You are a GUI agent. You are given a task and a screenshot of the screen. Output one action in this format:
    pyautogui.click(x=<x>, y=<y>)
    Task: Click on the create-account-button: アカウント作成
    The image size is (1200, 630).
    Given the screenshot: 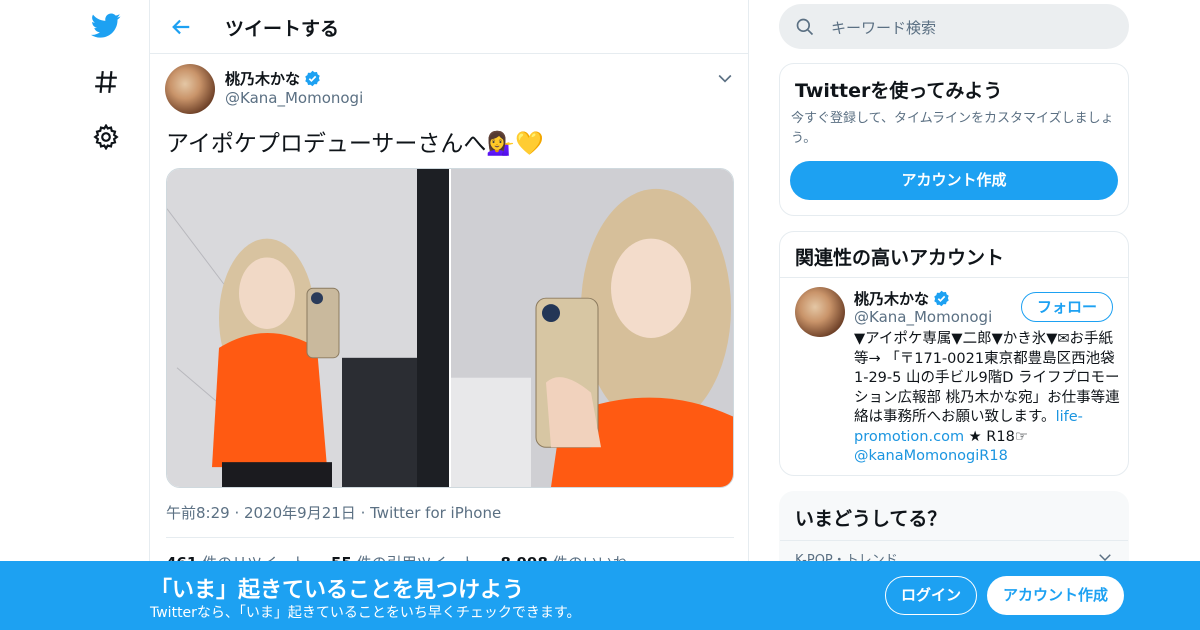 What is the action you would take?
    pyautogui.click(x=954, y=180)
    